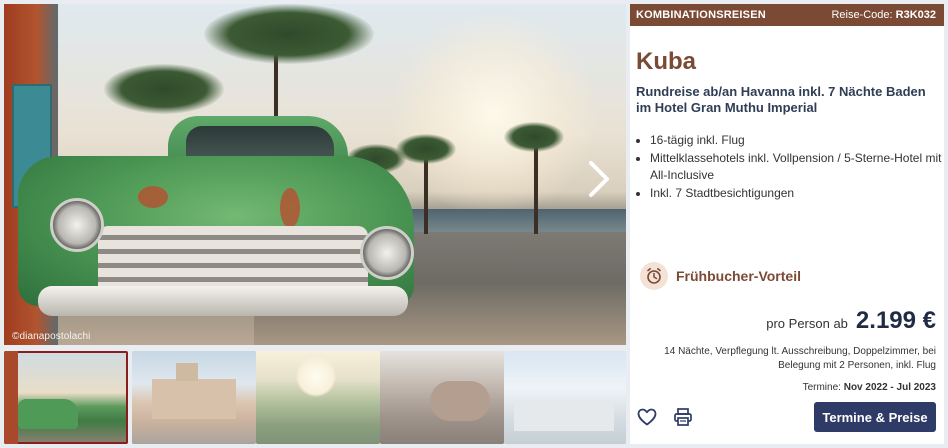 The height and width of the screenshot is (448, 948). I want to click on thumbnail-city, so click(565, 397).